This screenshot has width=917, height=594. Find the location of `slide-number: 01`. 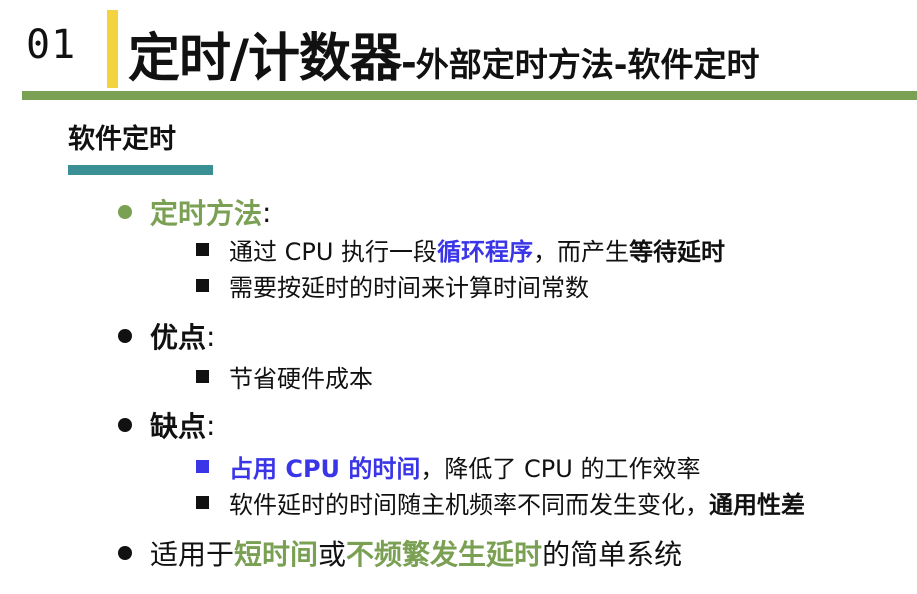

slide-number: 01 is located at coordinates (51, 45).